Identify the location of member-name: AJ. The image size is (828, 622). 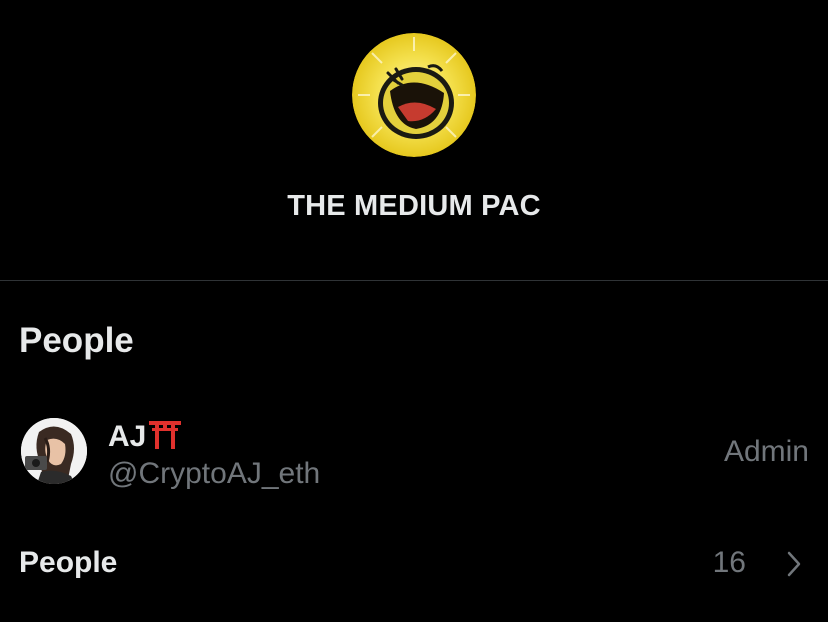
(145, 438).